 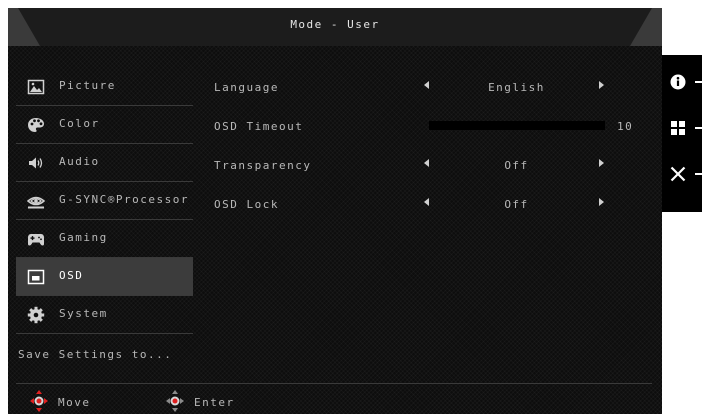 What do you see at coordinates (625, 126) in the screenshot?
I see `setting-value: 10` at bounding box center [625, 126].